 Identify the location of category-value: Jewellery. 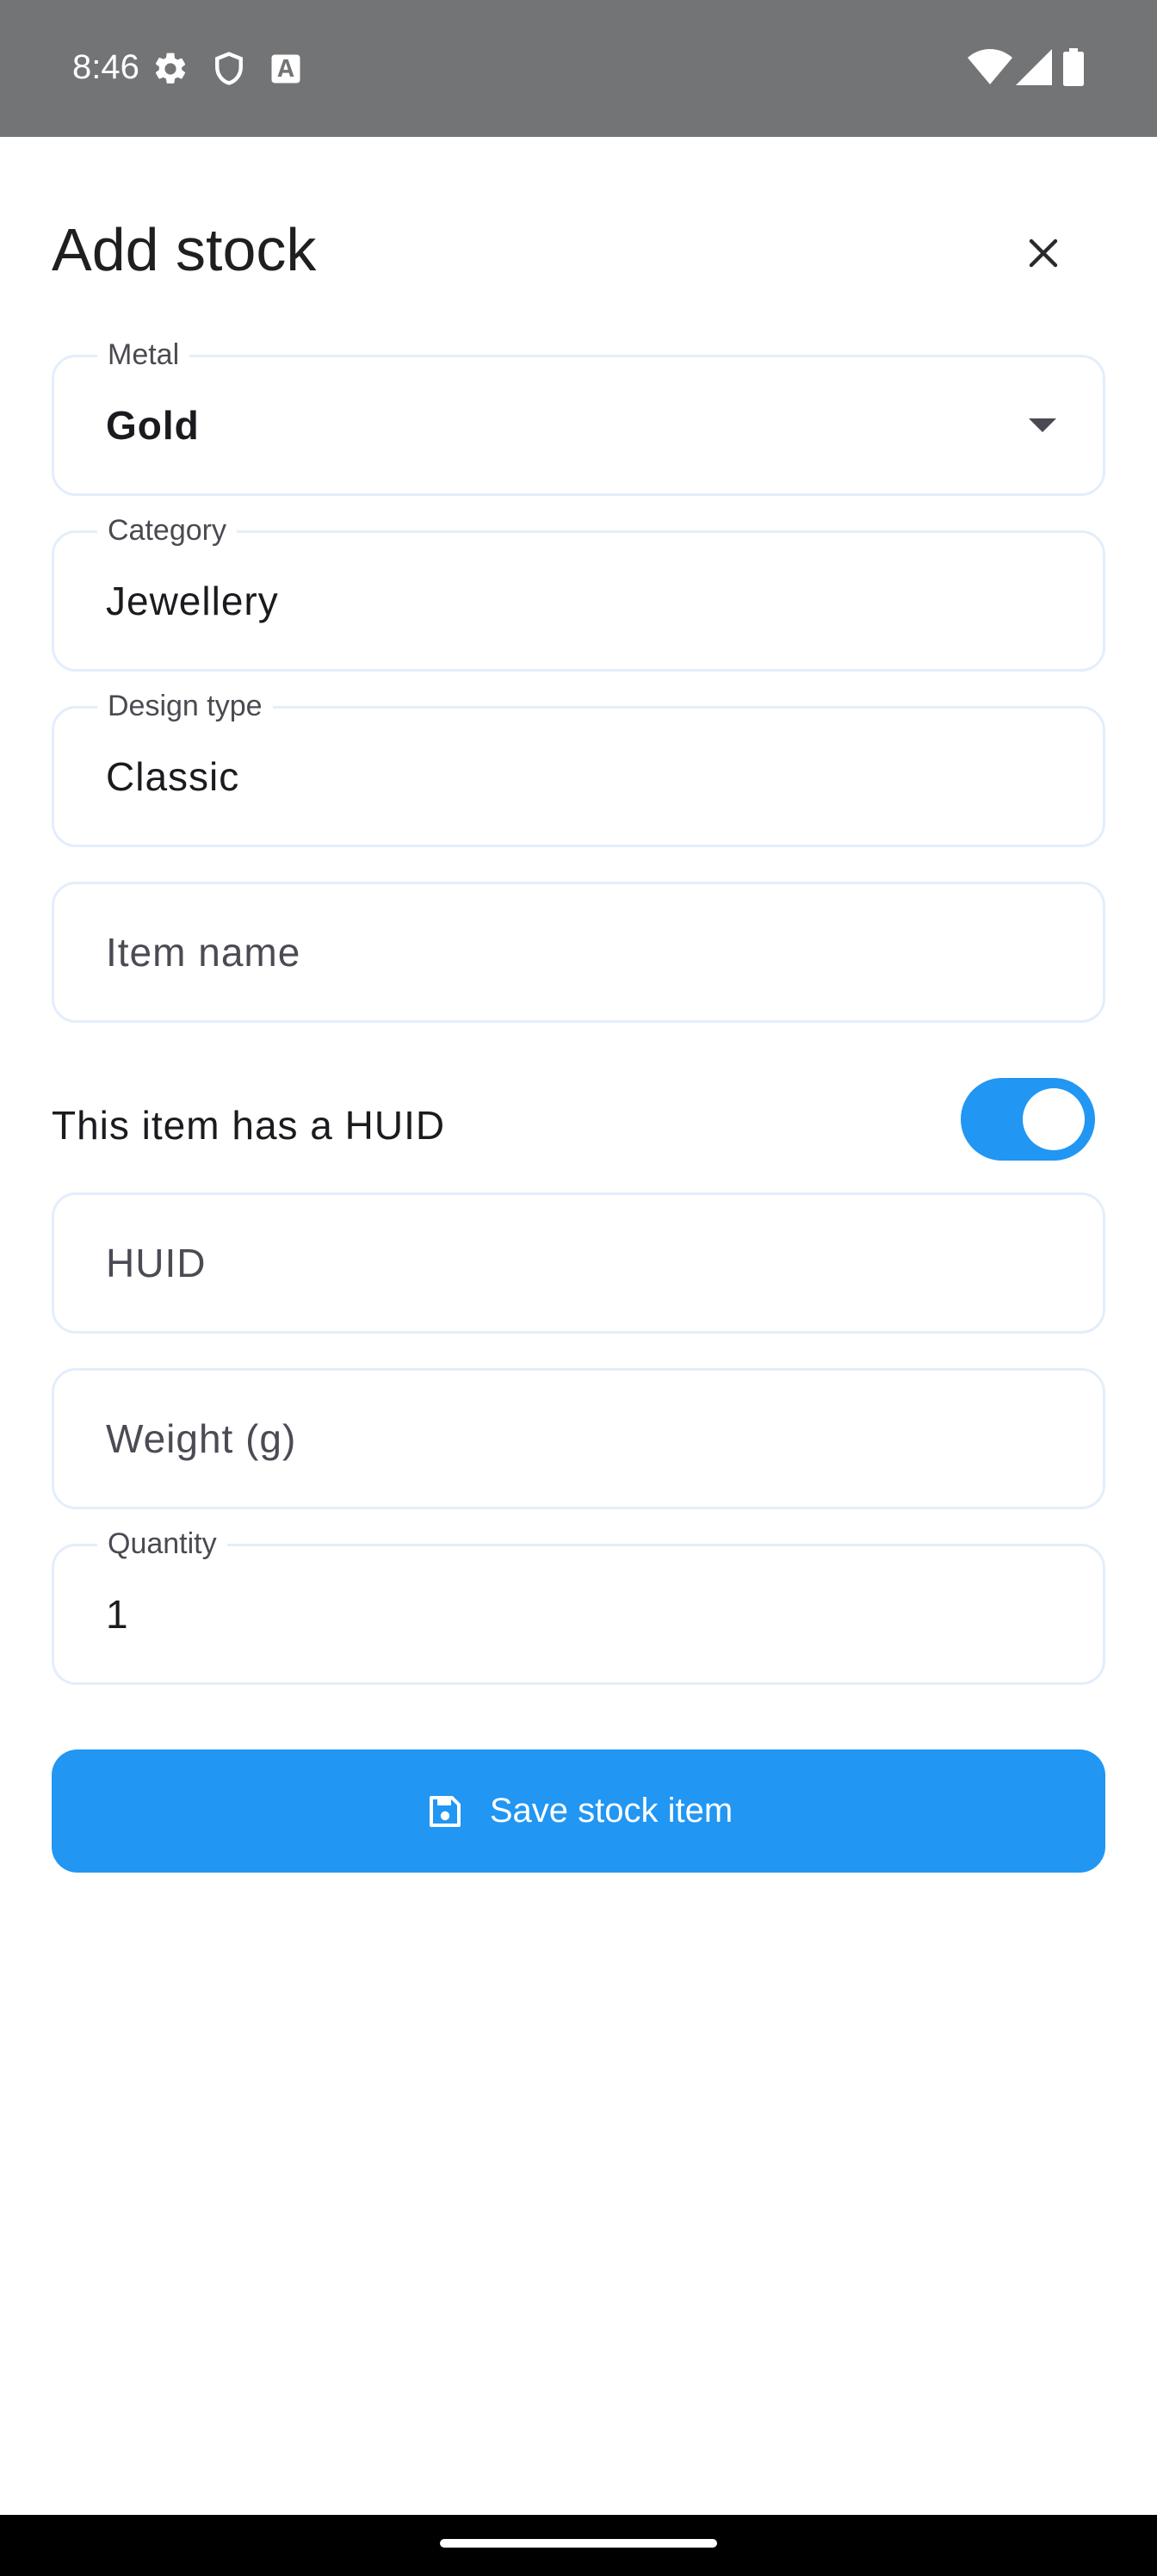
(193, 601).